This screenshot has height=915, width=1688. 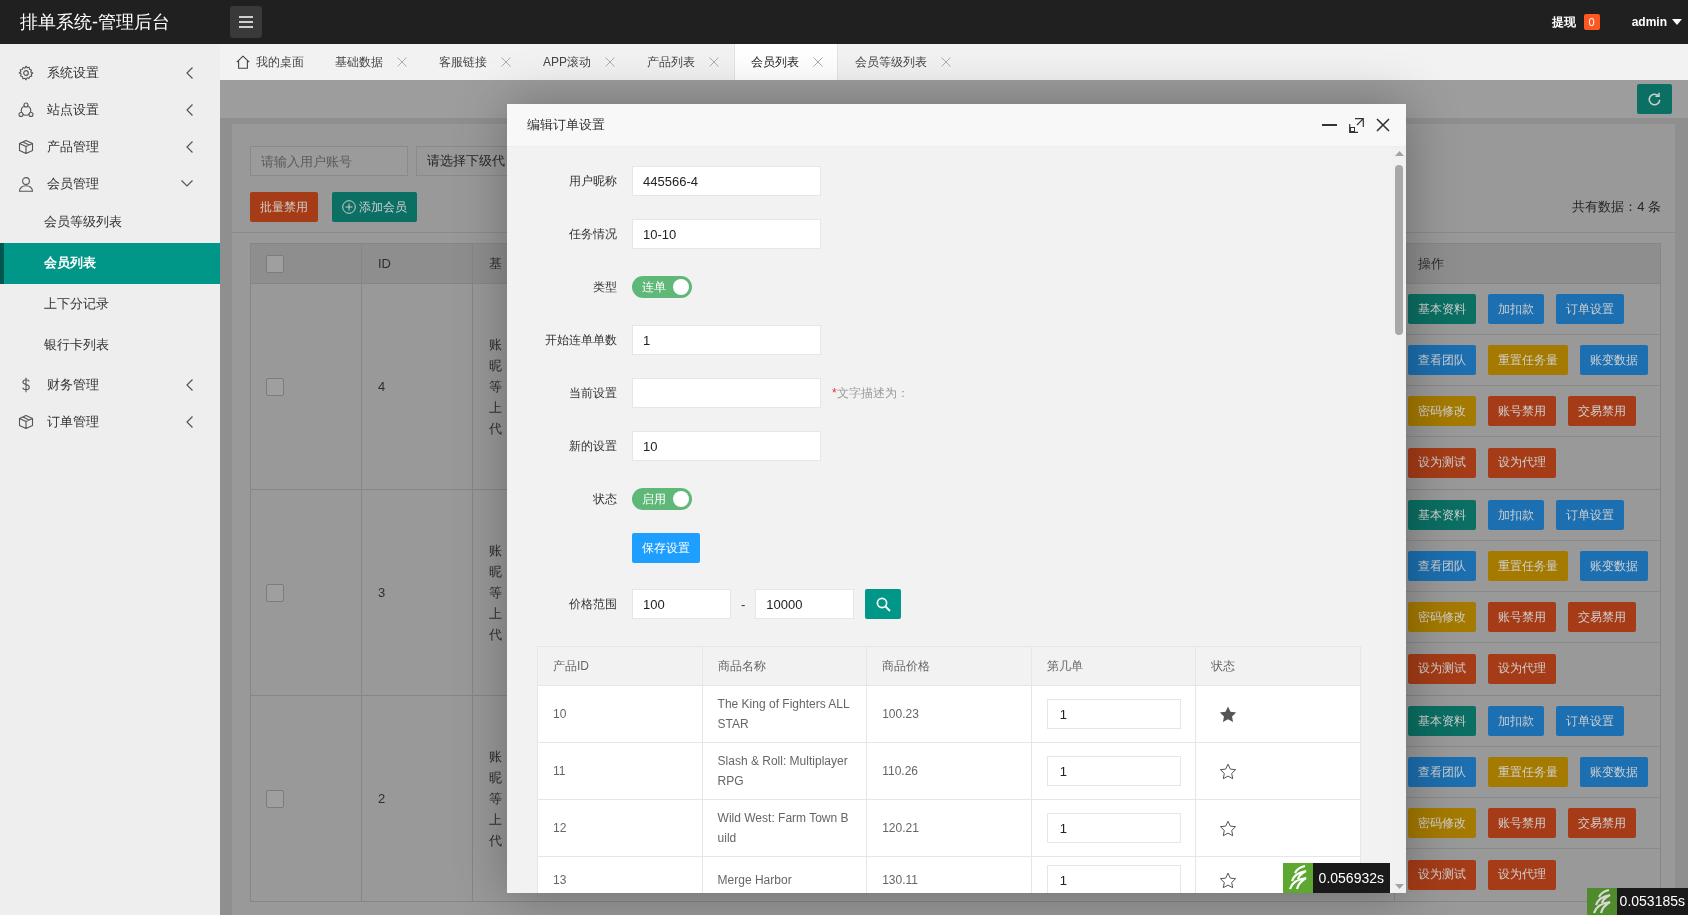 What do you see at coordinates (783, 828) in the screenshot?
I see `product-name: Wild West: Farm Town Build` at bounding box center [783, 828].